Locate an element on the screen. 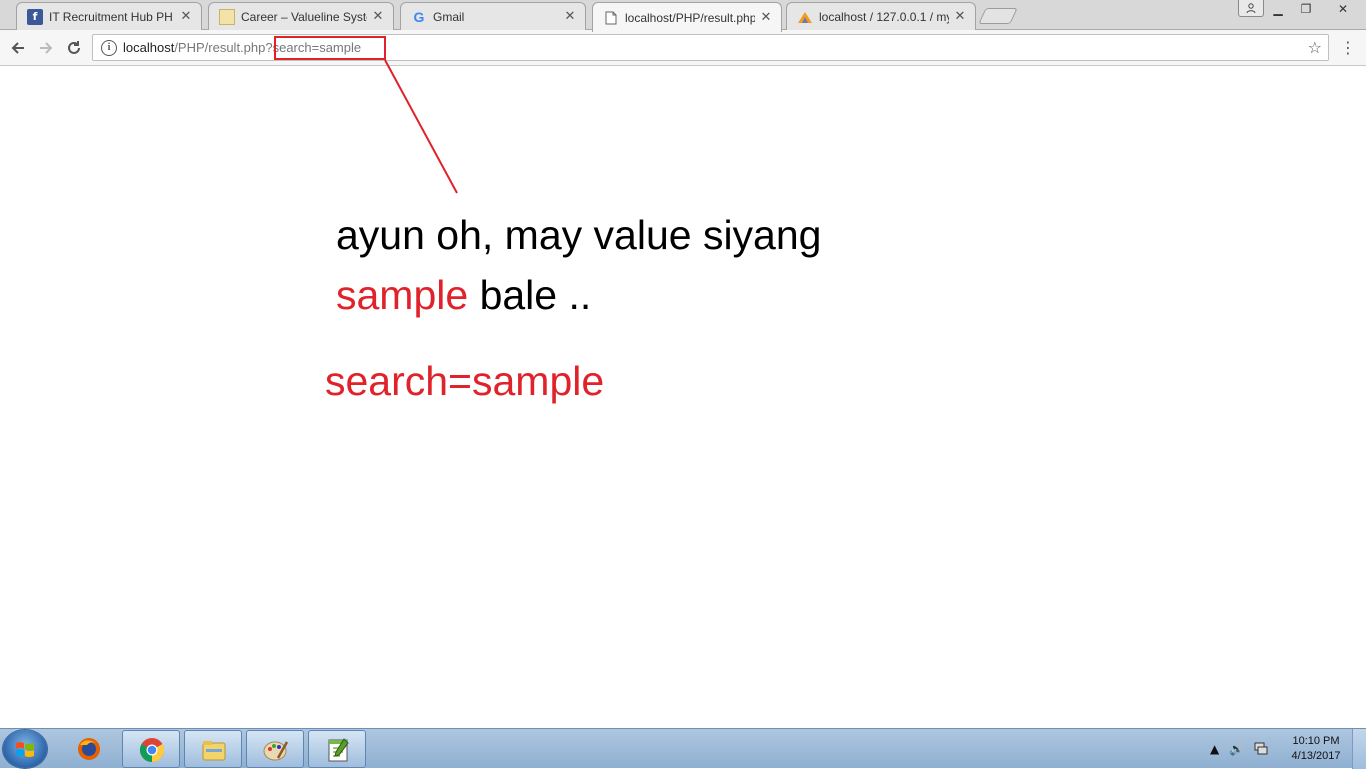 This screenshot has width=1366, height=769. taskbar-paint is located at coordinates (275, 749).